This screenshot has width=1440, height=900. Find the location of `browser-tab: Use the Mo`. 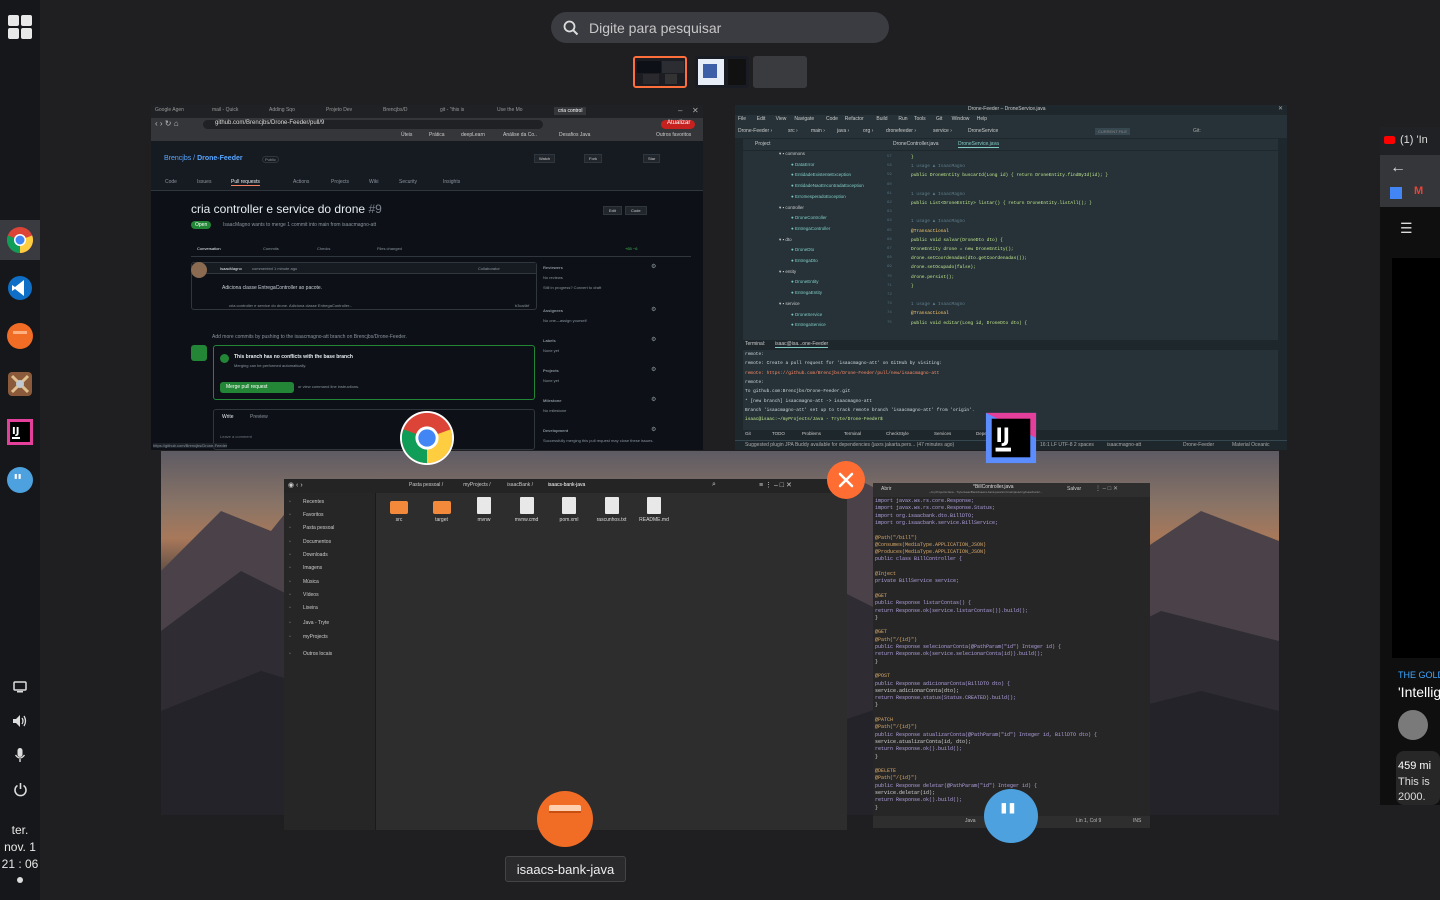

browser-tab: Use the Mo is located at coordinates (510, 110).